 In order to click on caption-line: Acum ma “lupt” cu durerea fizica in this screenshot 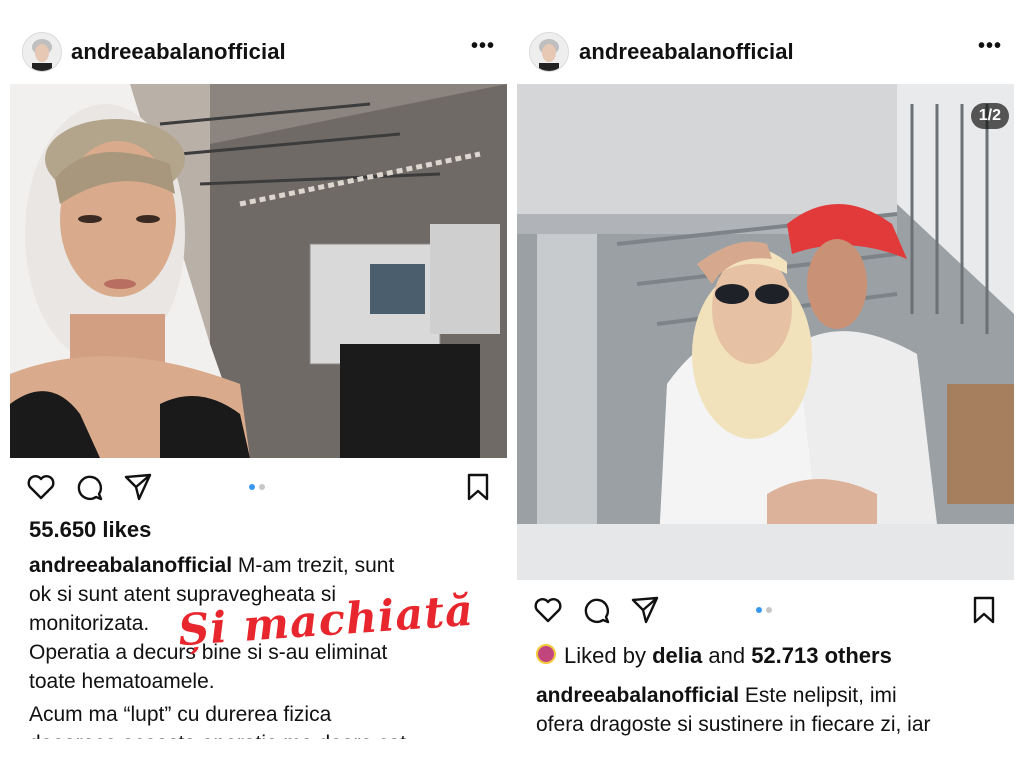, I will do `click(180, 714)`.